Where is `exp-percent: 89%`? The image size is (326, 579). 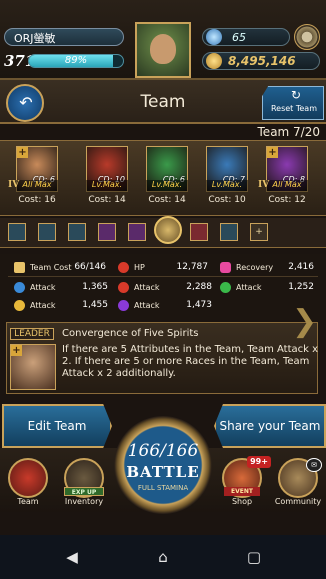 exp-percent: 89% is located at coordinates (76, 60).